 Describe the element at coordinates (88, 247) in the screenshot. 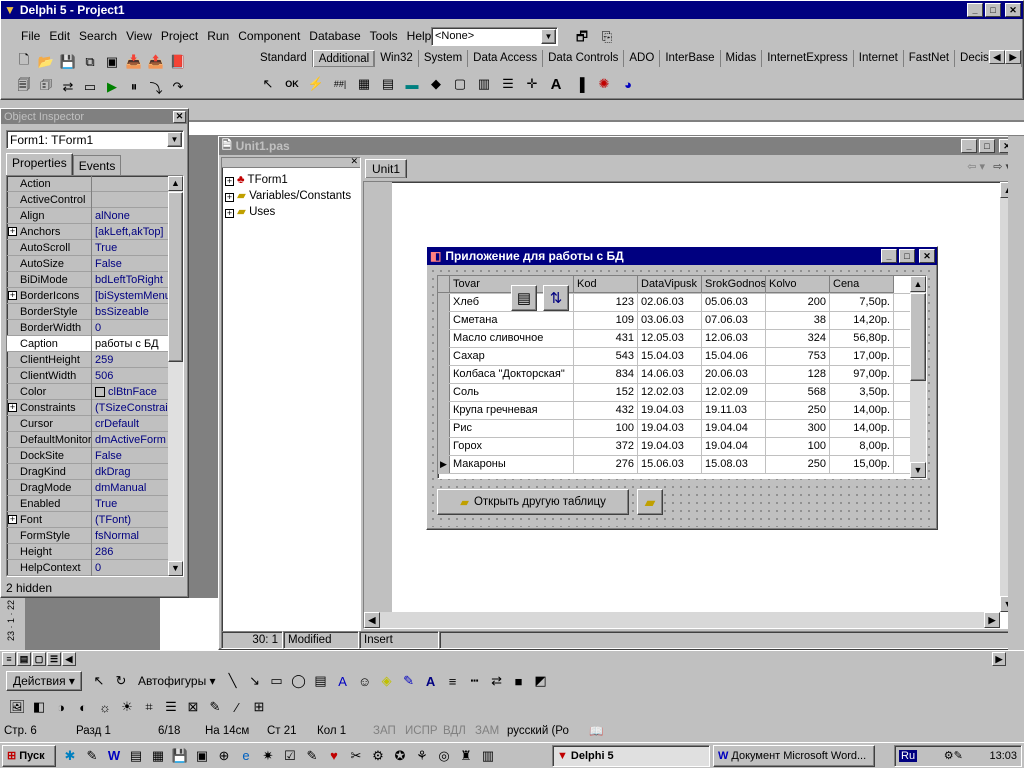

I see `property-row: AutoScroll True` at that location.